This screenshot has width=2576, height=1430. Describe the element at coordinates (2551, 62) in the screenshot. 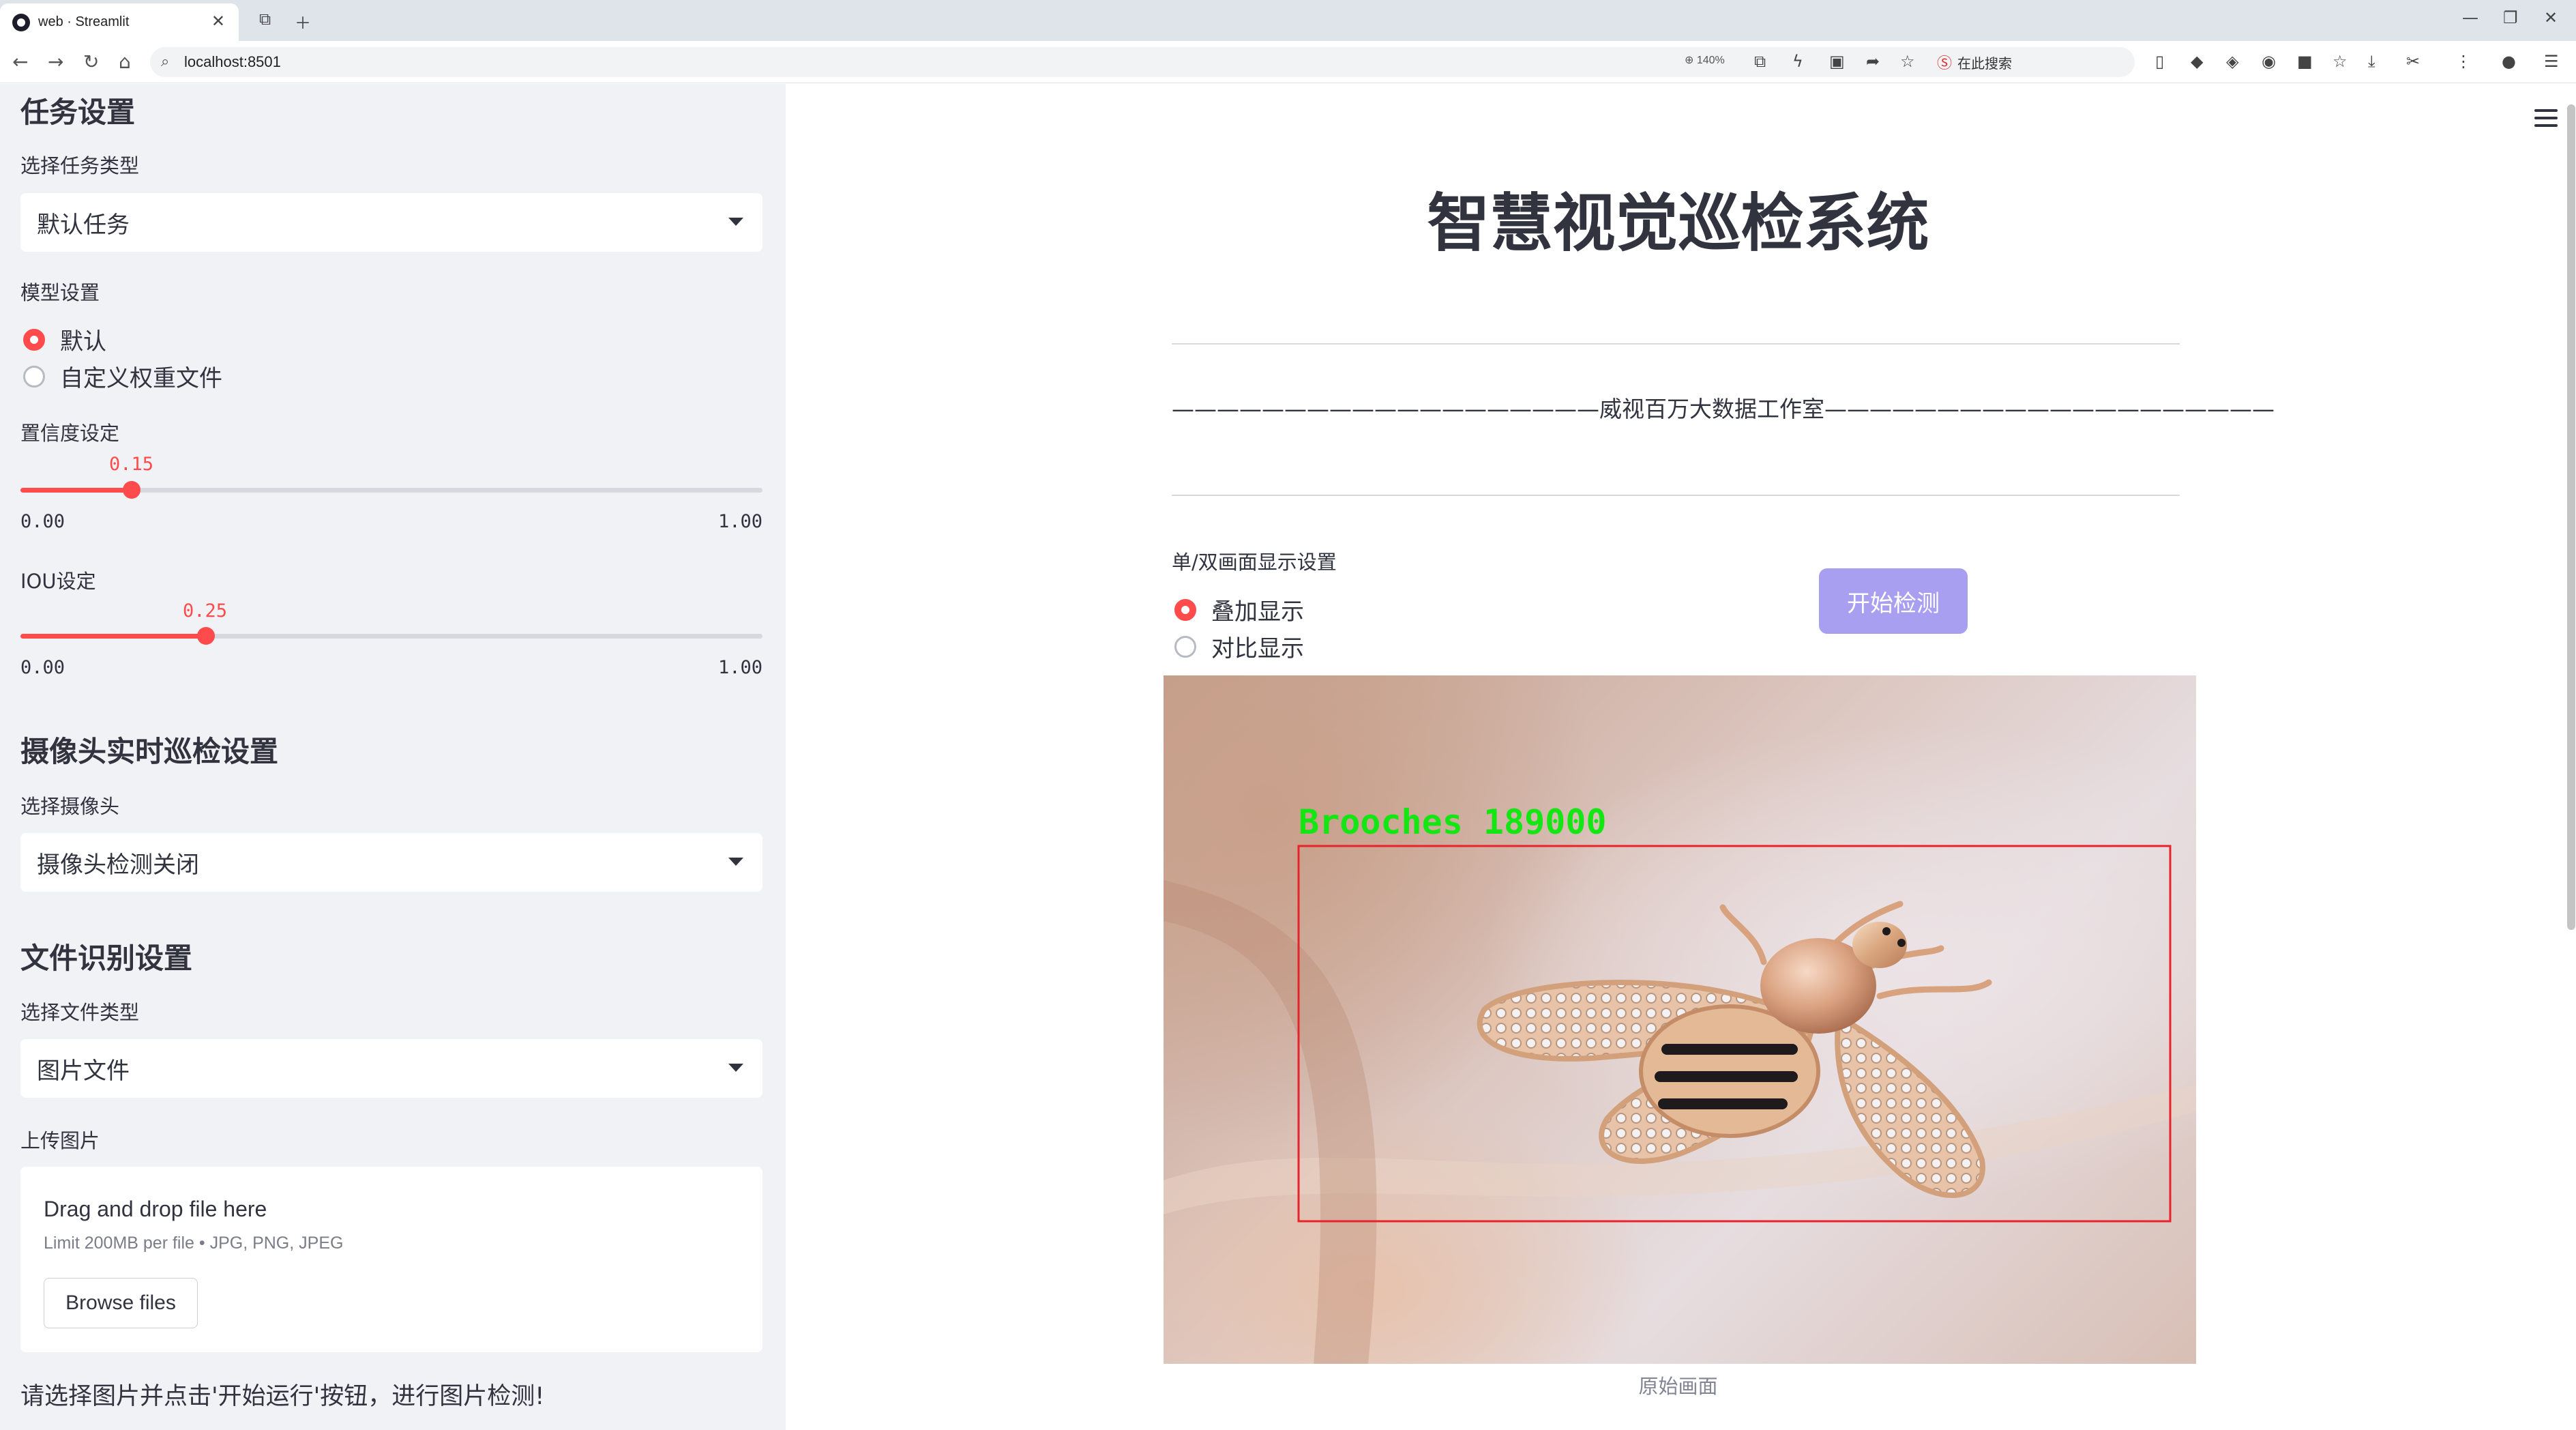

I see `browser-menu-icon: ☰` at that location.